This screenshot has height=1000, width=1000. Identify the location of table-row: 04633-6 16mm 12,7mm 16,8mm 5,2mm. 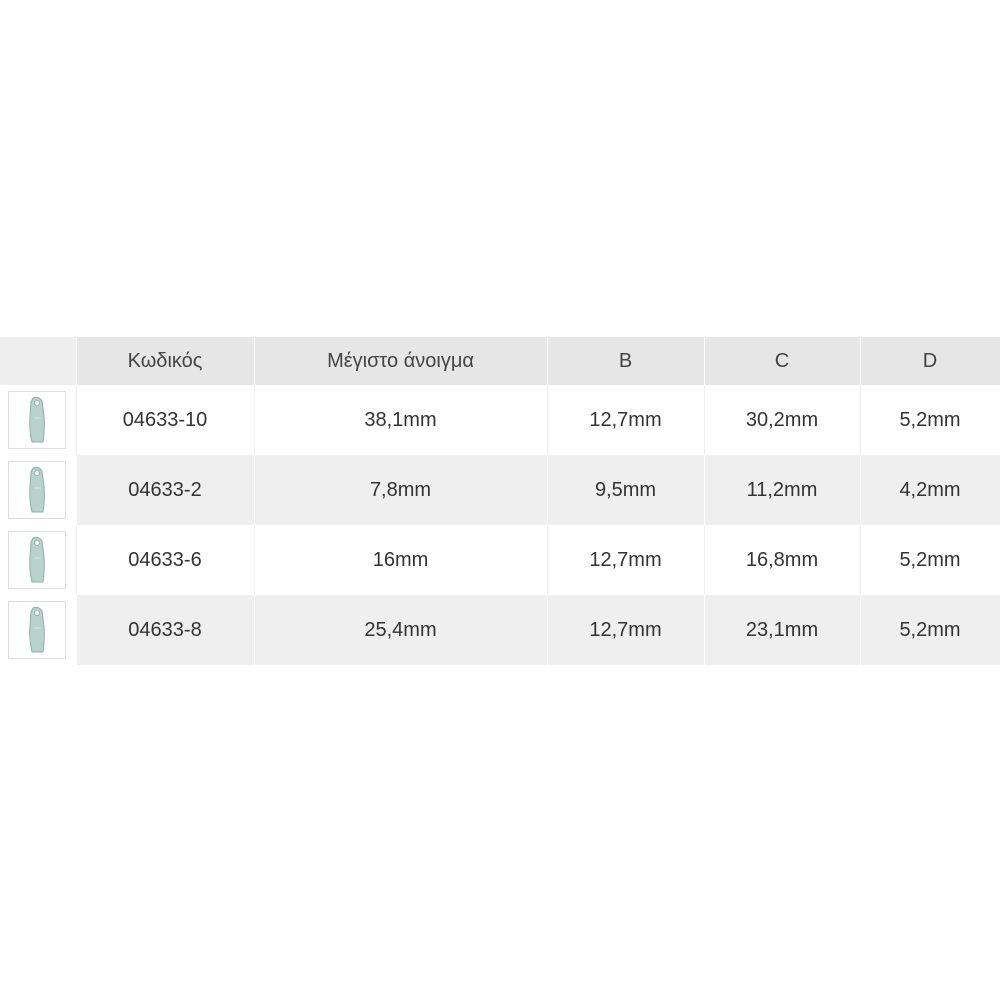
(500, 560).